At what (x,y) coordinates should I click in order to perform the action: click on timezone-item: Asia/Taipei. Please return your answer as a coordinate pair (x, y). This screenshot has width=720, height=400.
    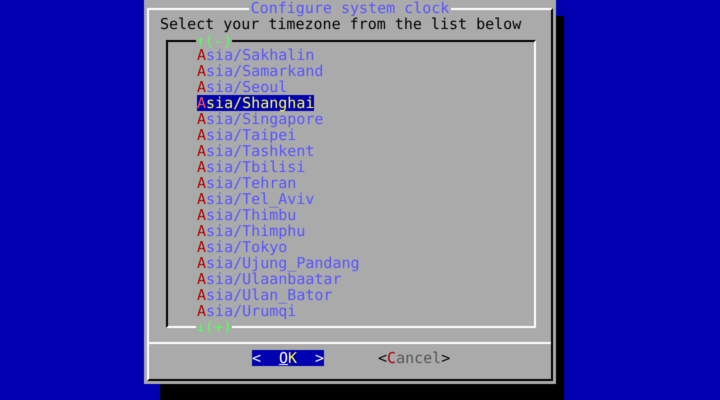
    Looking at the image, I should click on (246, 135).